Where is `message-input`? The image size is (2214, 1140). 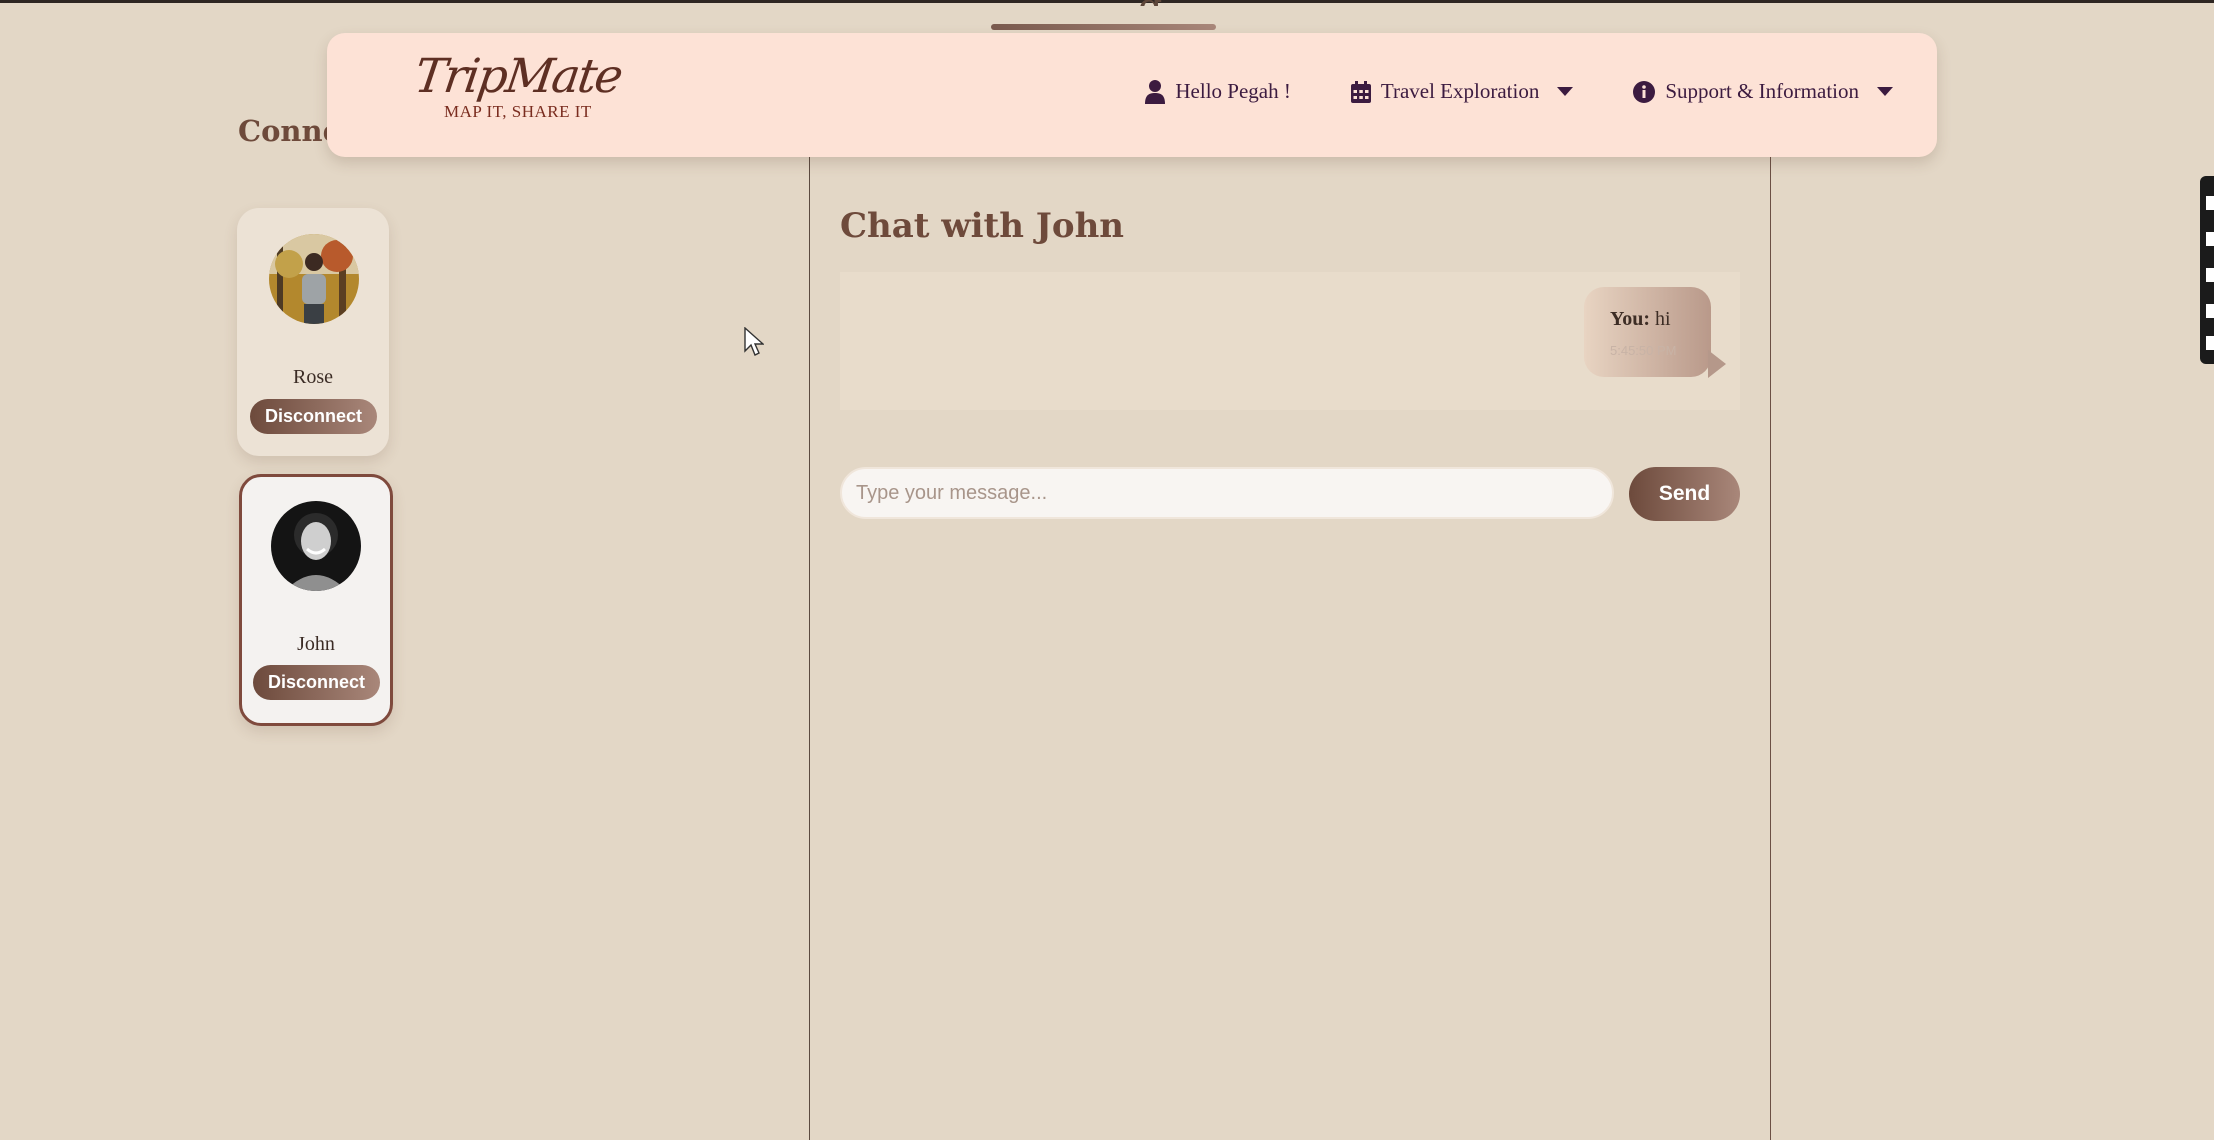 message-input is located at coordinates (1227, 493).